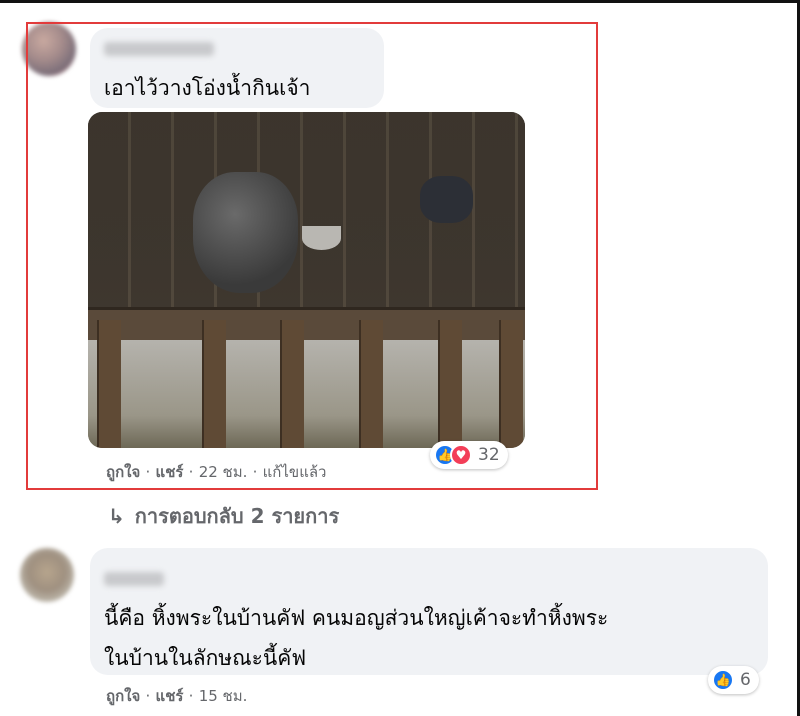  I want to click on comment-bubble: เอาไว้วางโอ่งน้ำกินเจ้า, so click(237, 68).